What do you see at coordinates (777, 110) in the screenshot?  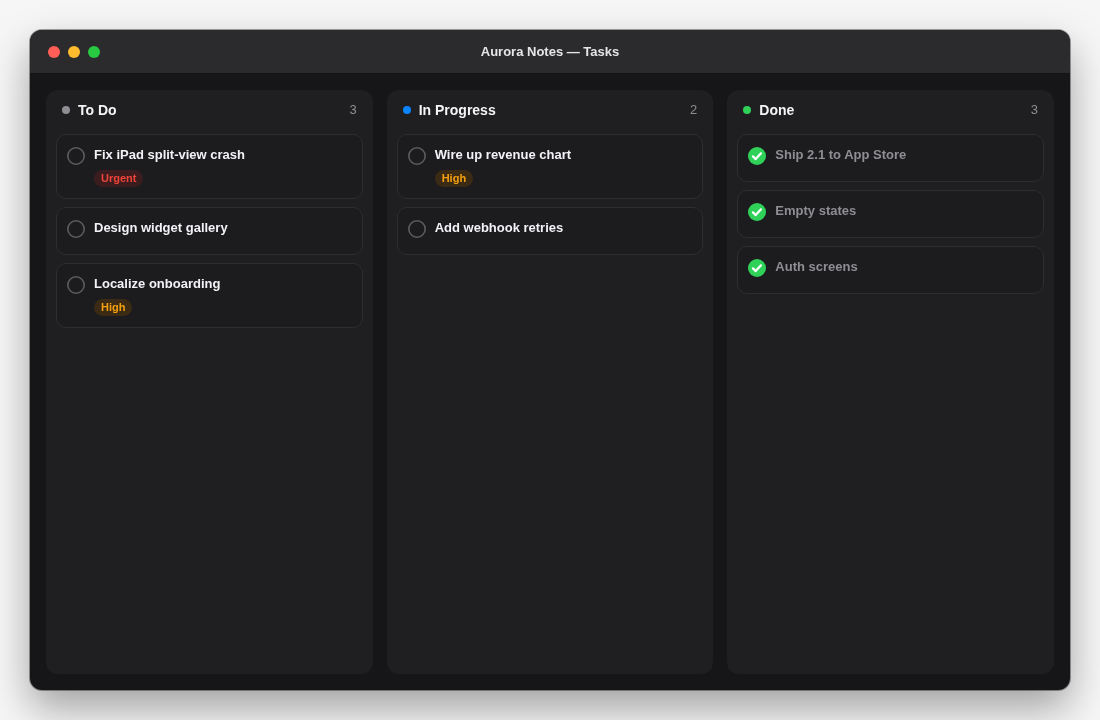 I see `column-title: Done` at bounding box center [777, 110].